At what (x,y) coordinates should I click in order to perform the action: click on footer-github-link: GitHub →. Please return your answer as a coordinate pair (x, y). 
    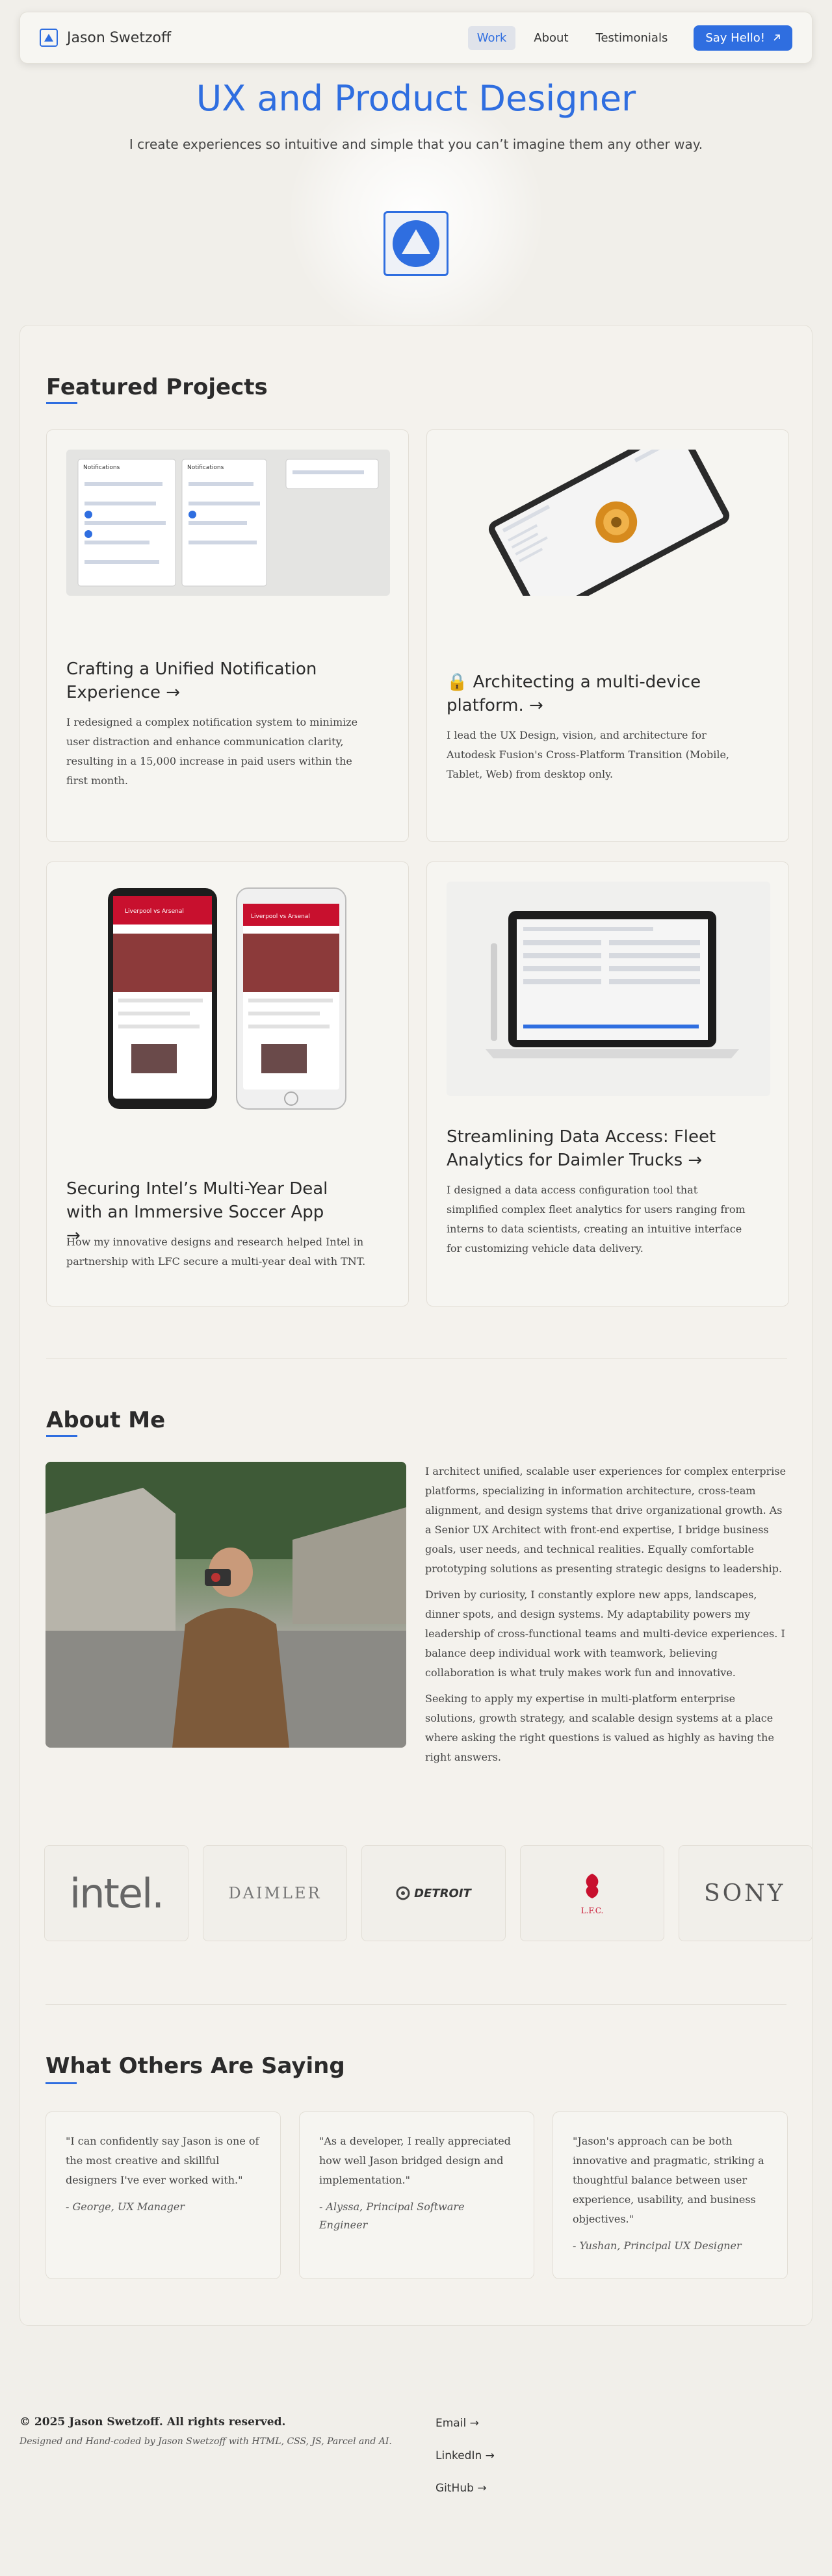
    Looking at the image, I should click on (461, 2488).